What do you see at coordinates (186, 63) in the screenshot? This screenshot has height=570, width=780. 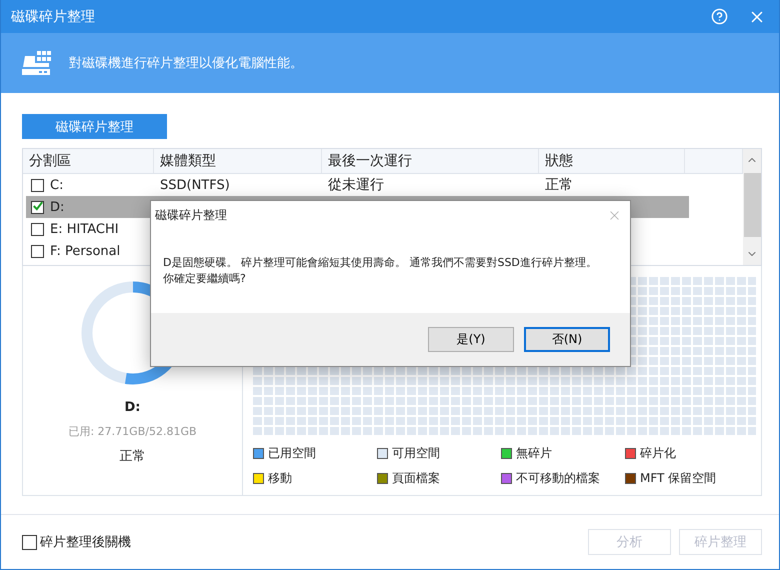 I see `header-text: 對磁碟機進行碎片整理以優化電腦性能。` at bounding box center [186, 63].